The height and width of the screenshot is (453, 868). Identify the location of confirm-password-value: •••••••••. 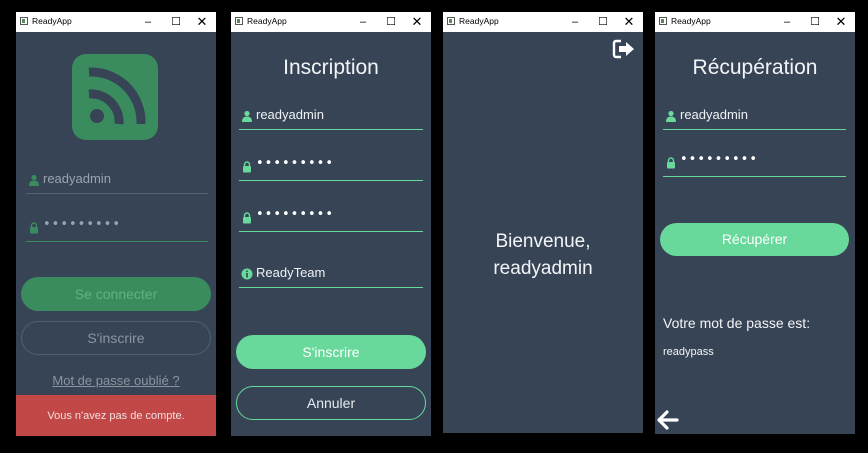
(295, 214).